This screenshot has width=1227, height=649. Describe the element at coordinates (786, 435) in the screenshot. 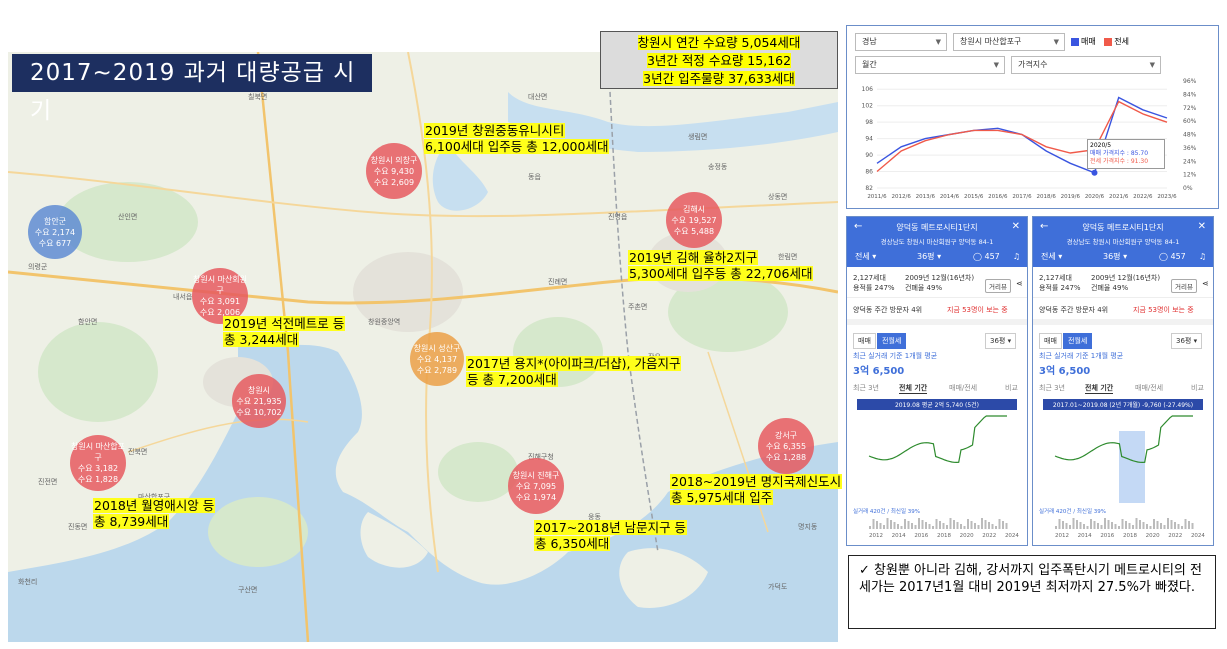

I see `circle-label: 강서구` at that location.